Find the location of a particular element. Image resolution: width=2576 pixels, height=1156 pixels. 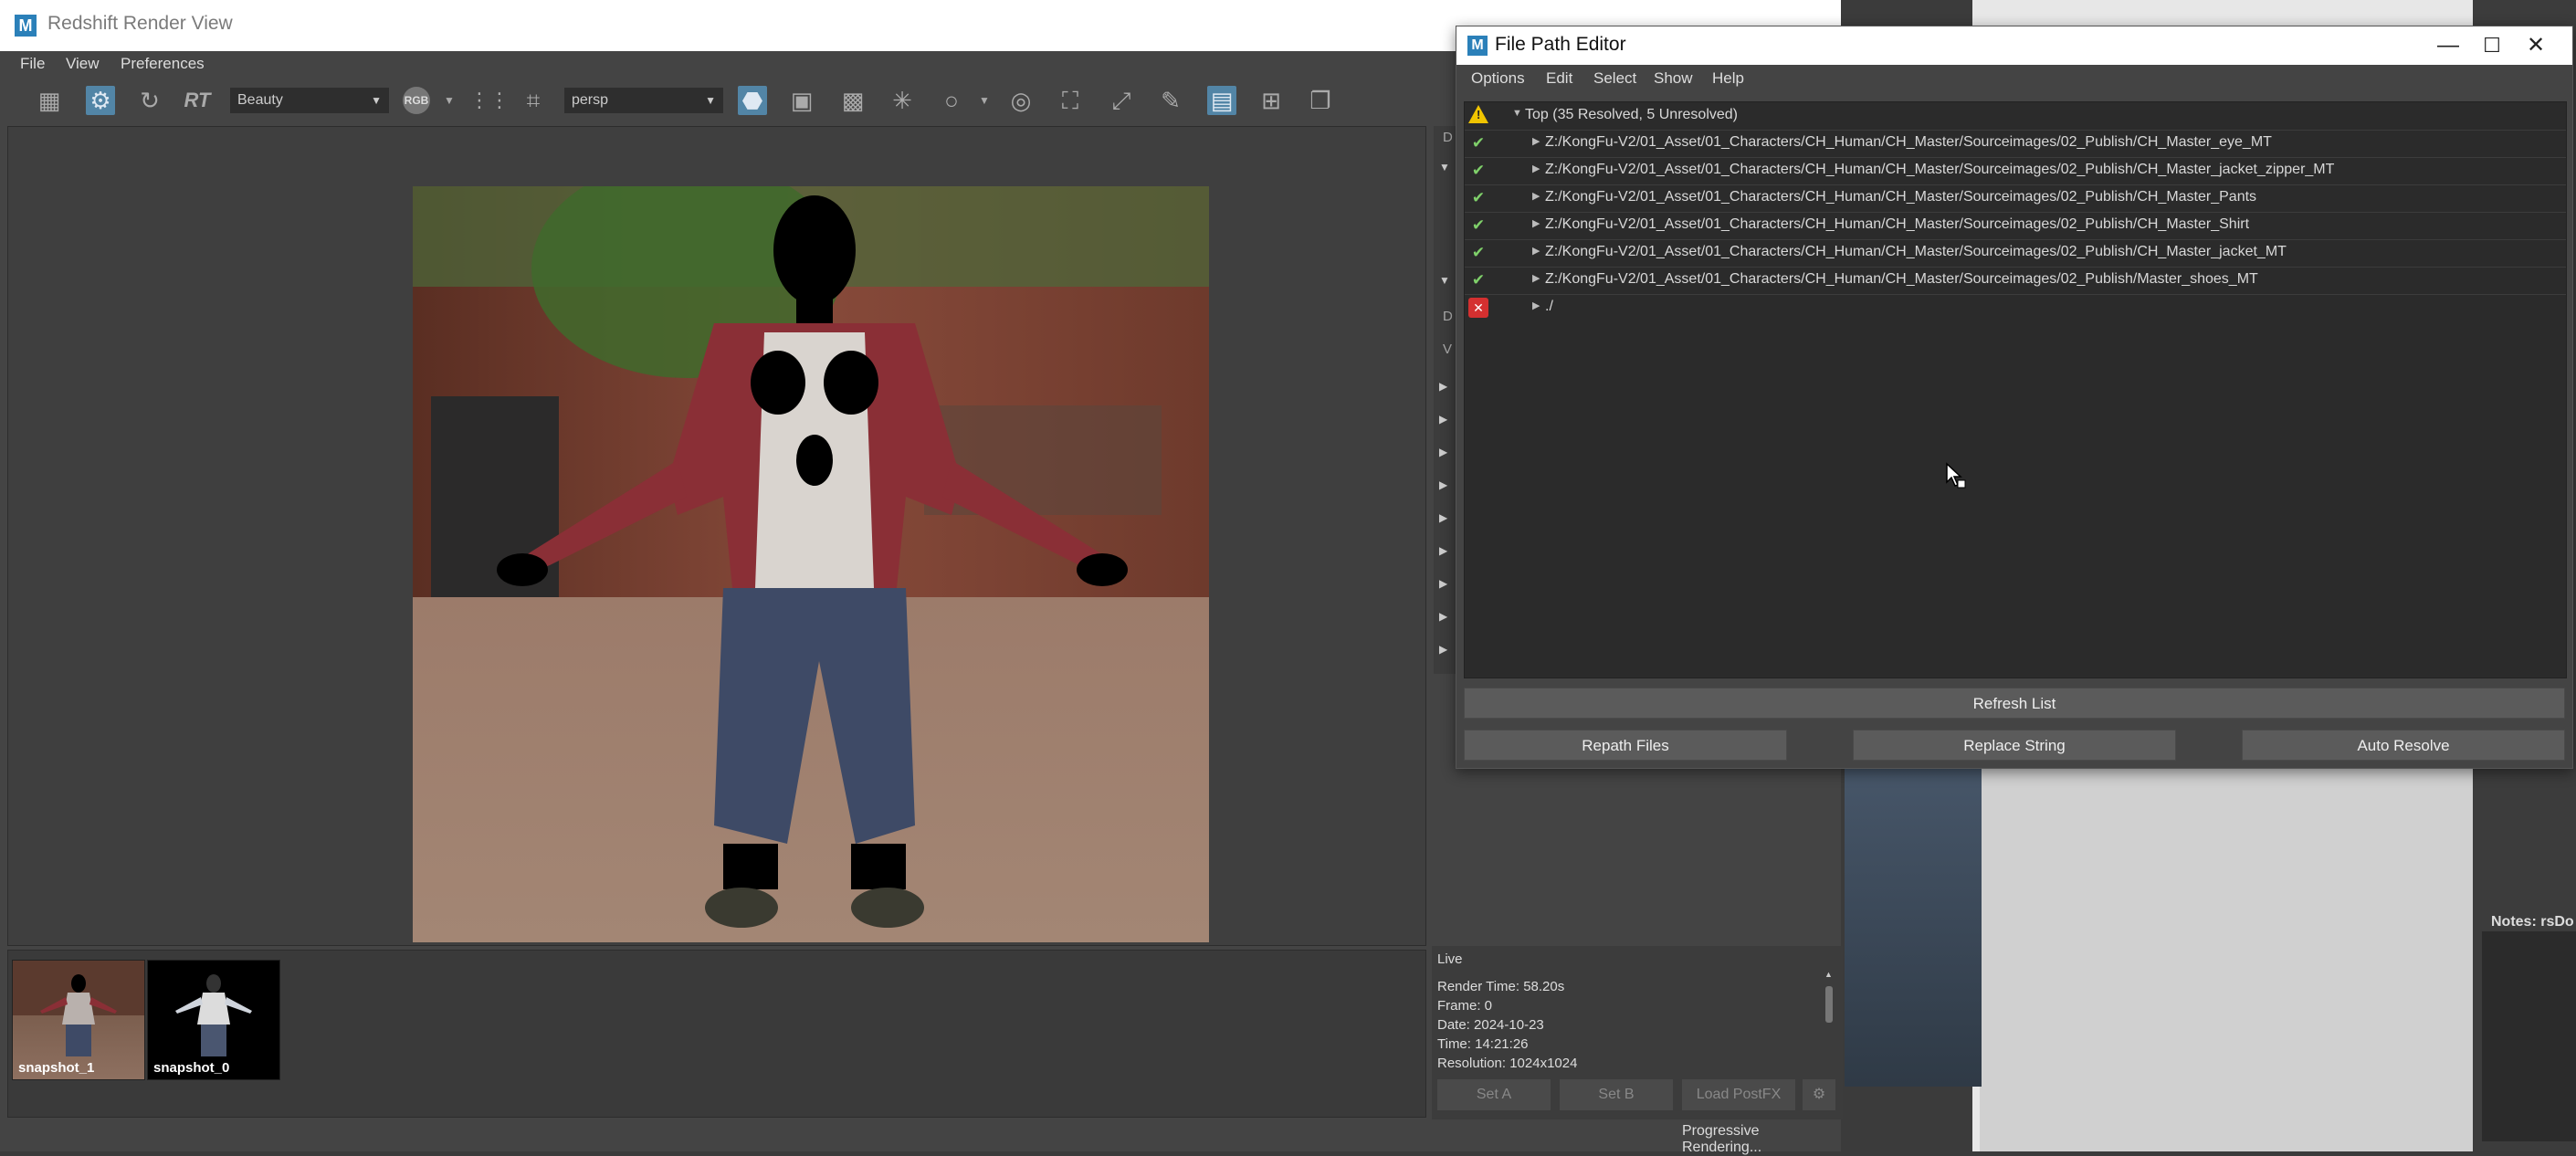

set-a-button: Set A is located at coordinates (1494, 1094).